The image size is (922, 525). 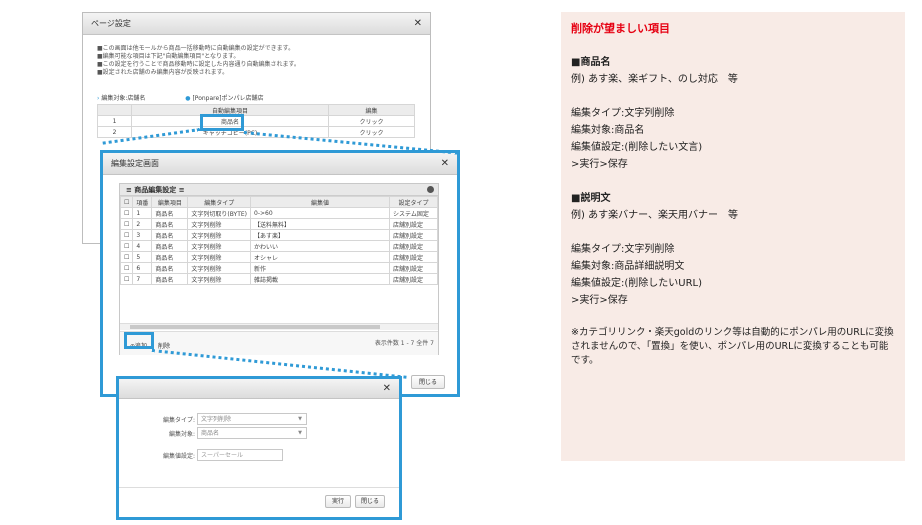 What do you see at coordinates (139, 340) in the screenshot?
I see `highlight-add-button` at bounding box center [139, 340].